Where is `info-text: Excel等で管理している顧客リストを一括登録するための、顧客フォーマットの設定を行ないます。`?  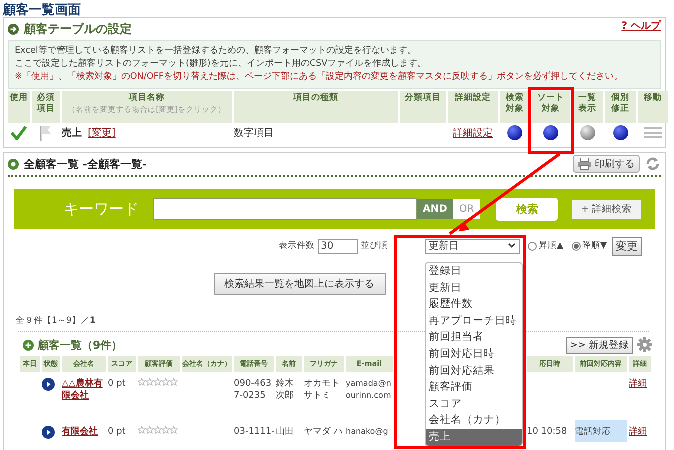 info-text: Excel等で管理している顧客リストを一括登録するための、顧客フォーマットの設定を行ないます。 is located at coordinates (216, 51).